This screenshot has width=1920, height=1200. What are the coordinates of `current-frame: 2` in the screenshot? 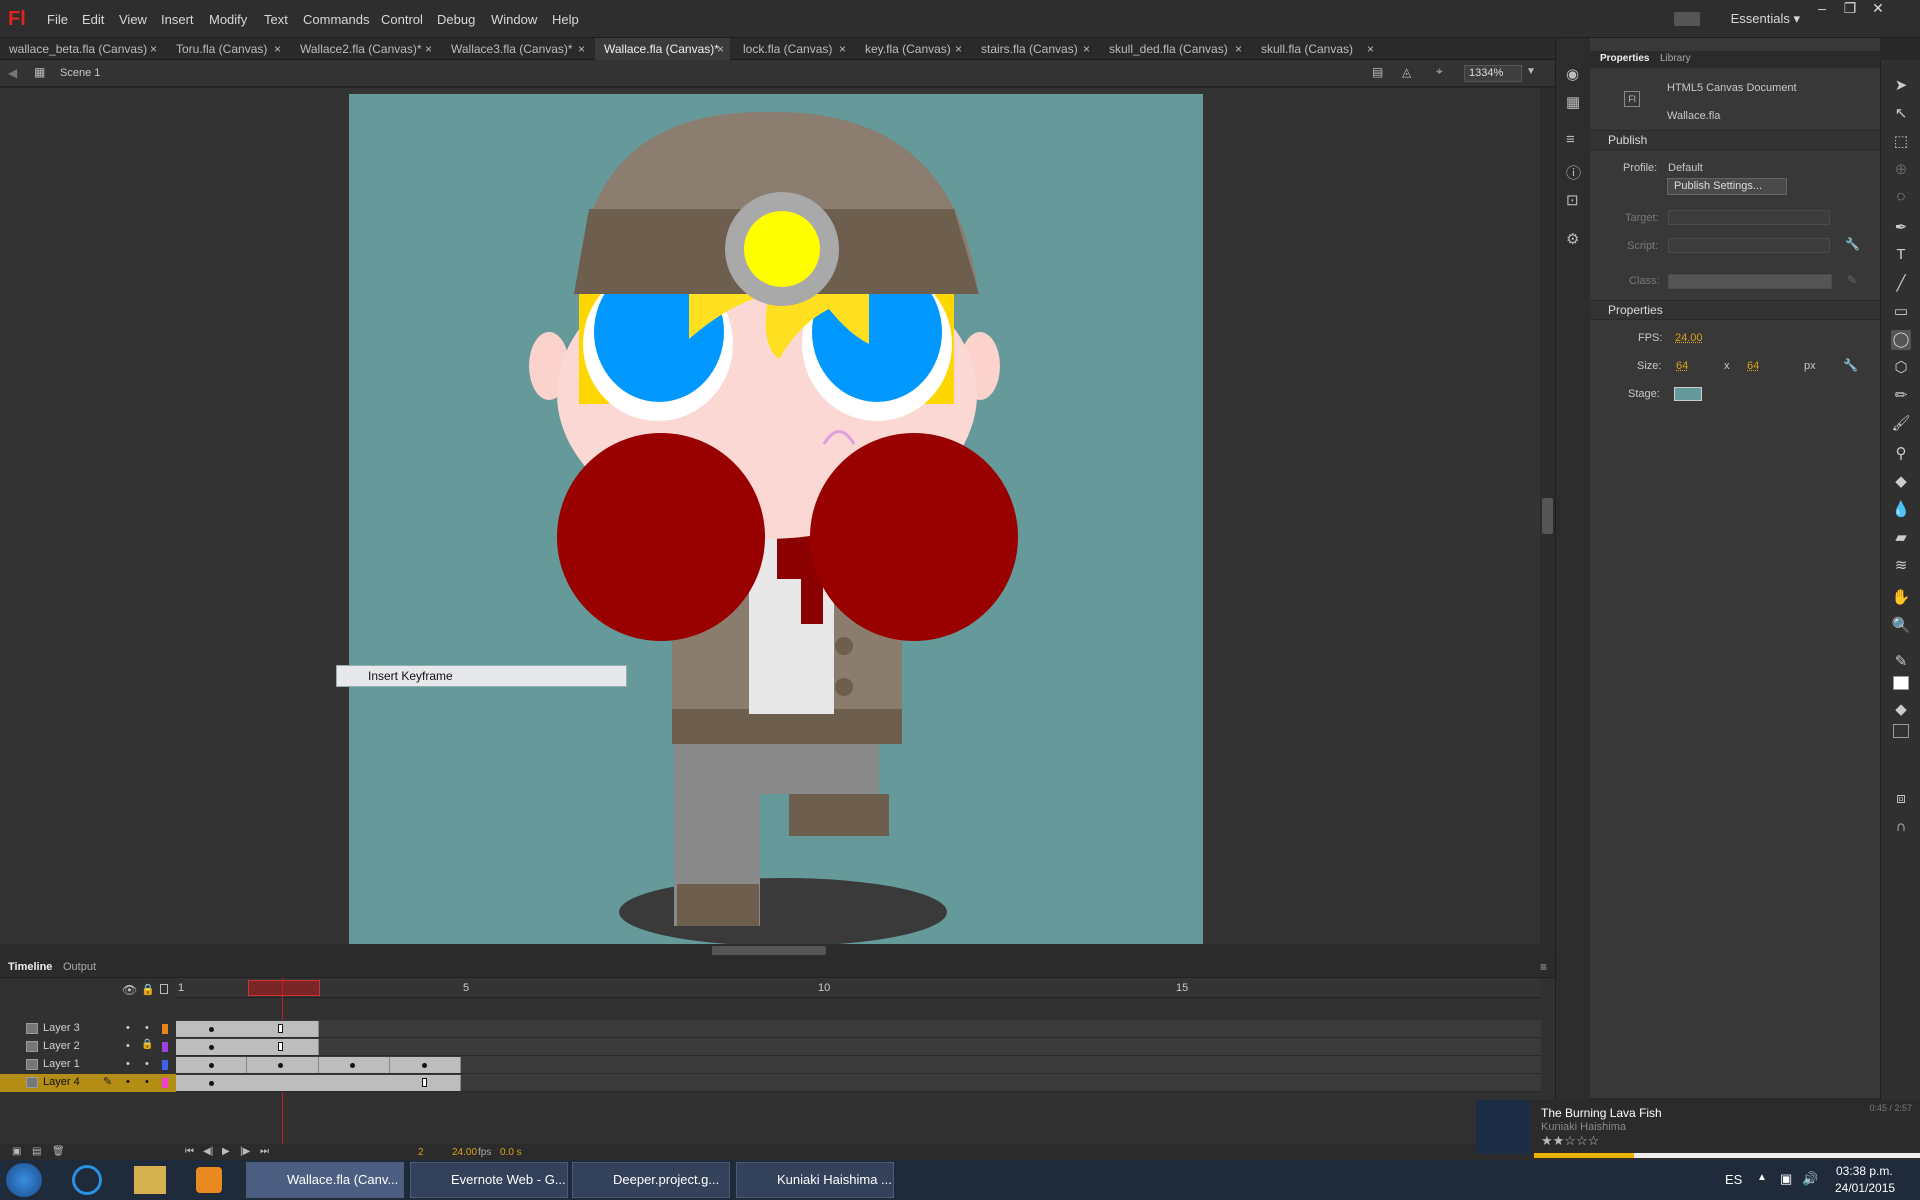 It's located at (421, 1152).